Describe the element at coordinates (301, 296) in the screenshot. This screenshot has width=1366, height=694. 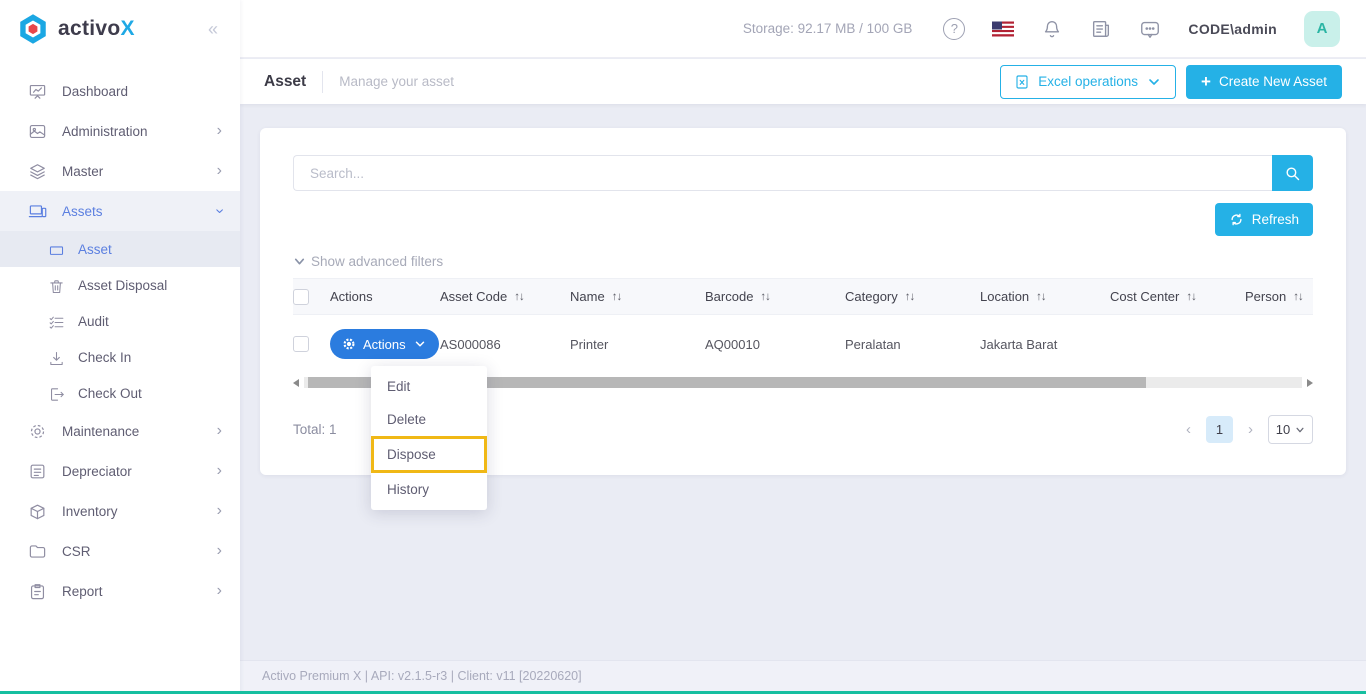
I see `select-all-checkbox` at that location.